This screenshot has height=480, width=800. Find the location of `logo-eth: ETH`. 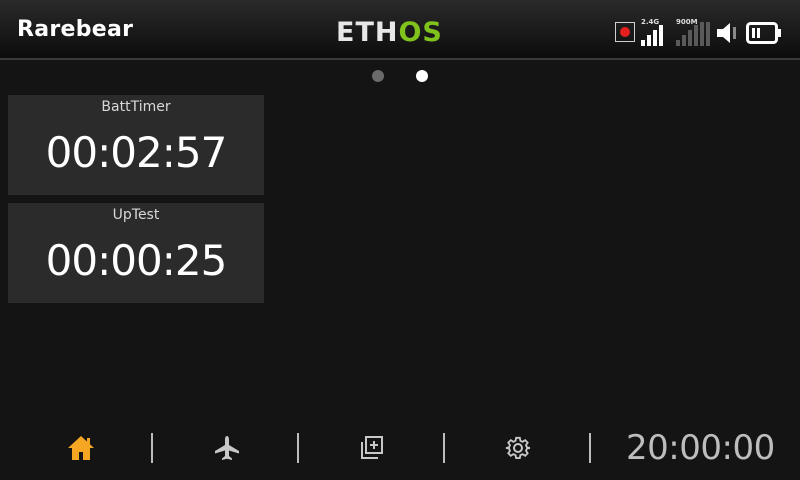

logo-eth: ETH is located at coordinates (367, 32).